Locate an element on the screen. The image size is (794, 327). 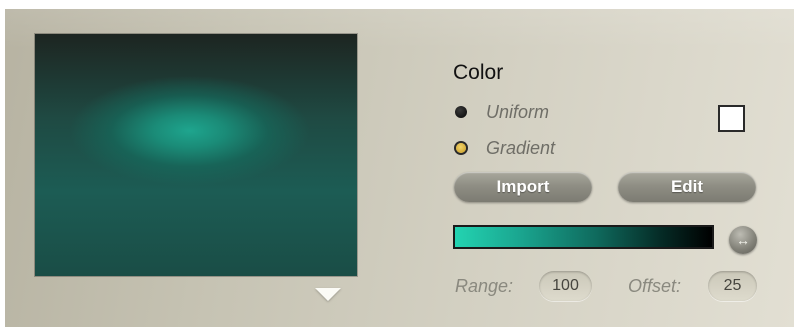
preset-dropdown-arrow-icon is located at coordinates (328, 294).